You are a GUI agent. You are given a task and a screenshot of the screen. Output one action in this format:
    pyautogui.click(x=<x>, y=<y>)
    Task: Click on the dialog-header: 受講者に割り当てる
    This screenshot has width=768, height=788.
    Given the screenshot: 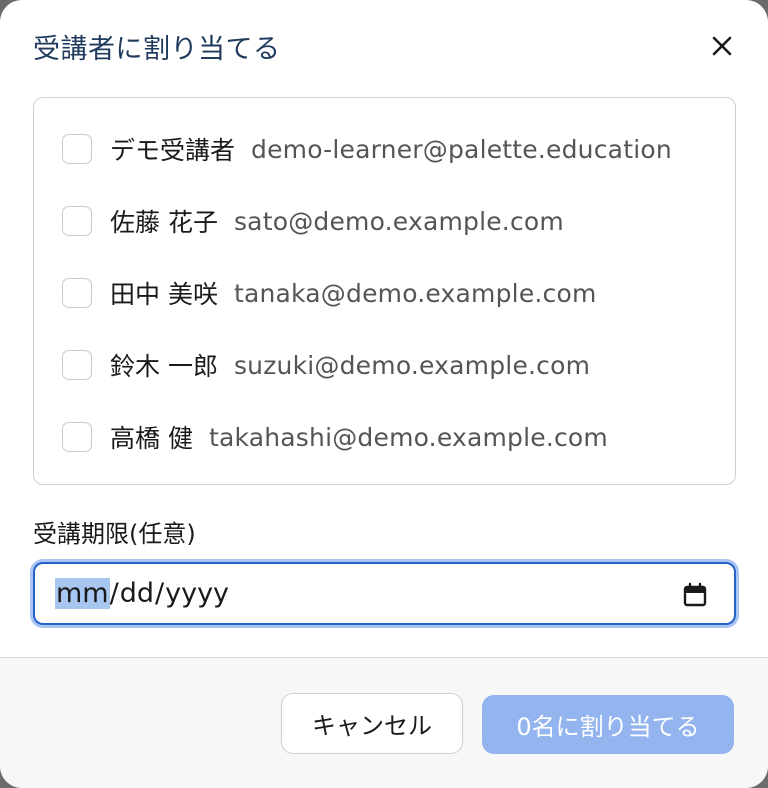 What is the action you would take?
    pyautogui.click(x=385, y=52)
    